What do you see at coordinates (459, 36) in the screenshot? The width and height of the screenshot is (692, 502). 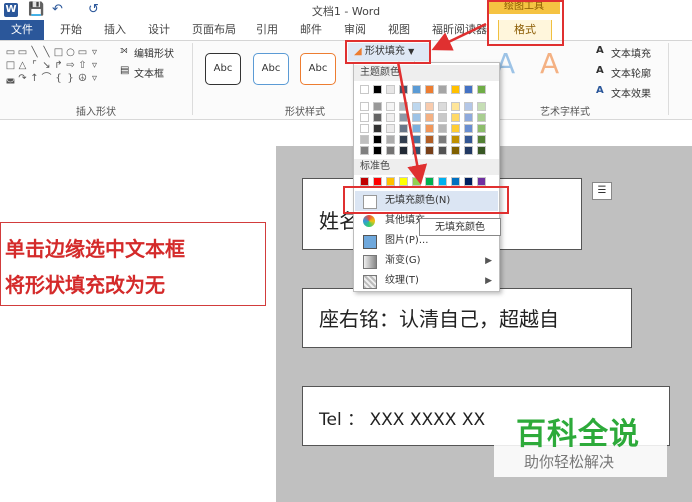 I see `arrow-to-shape-fill` at bounding box center [459, 36].